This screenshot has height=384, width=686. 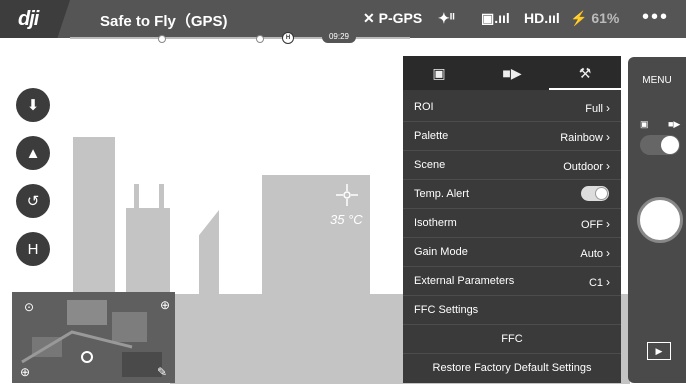 I want to click on drone-icon: ✕, so click(x=369, y=18).